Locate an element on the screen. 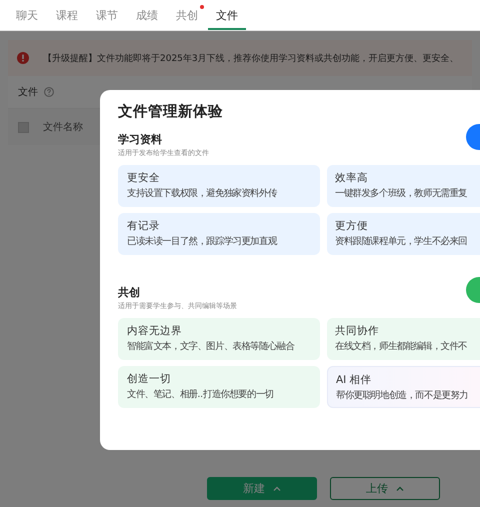 Image resolution: width=480 pixels, height=507 pixels. card-text: 在线文档，师生都能编辑，文件不 is located at coordinates (401, 346).